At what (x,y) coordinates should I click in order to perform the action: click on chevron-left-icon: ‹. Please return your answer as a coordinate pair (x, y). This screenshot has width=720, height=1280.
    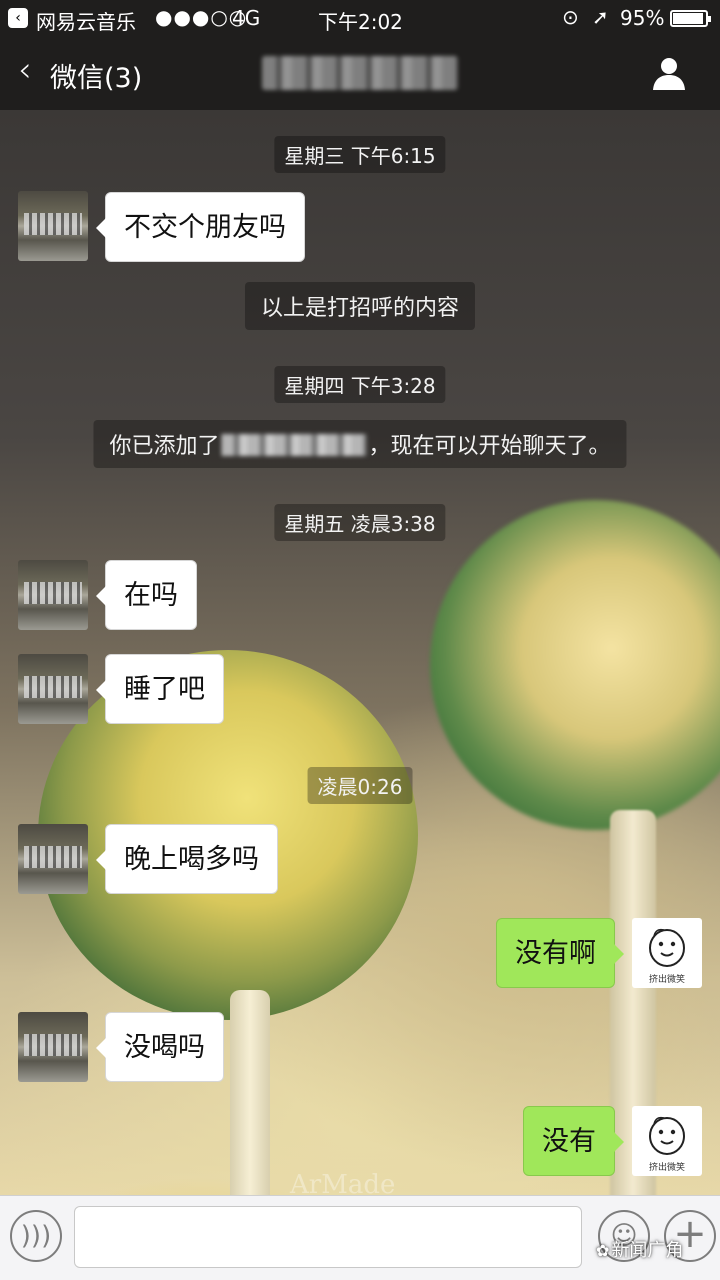
    Looking at the image, I should click on (25, 70).